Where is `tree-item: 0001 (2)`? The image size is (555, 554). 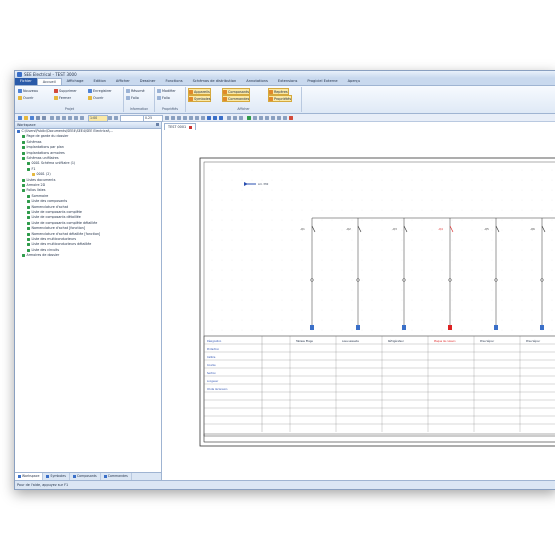
tree-item: 0001 (2) is located at coordinates (41, 174).